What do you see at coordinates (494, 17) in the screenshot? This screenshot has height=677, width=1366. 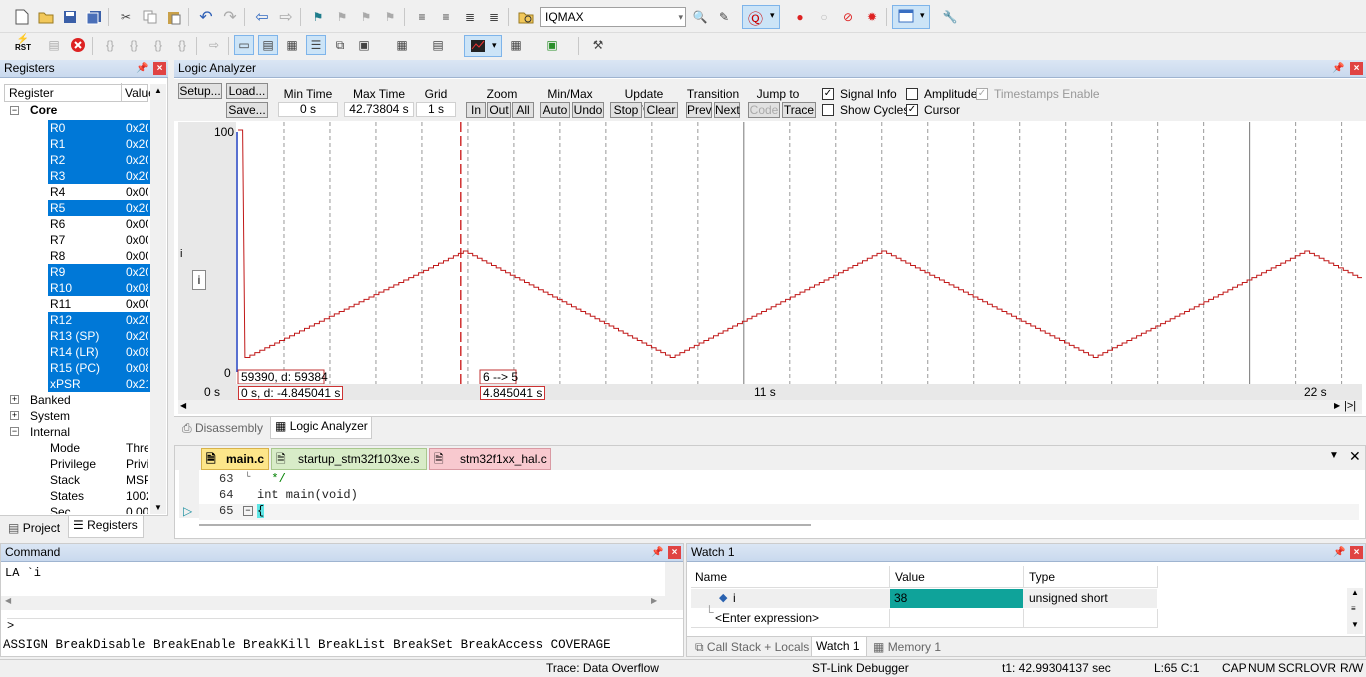 I see `uncomment-icon: ≣` at bounding box center [494, 17].